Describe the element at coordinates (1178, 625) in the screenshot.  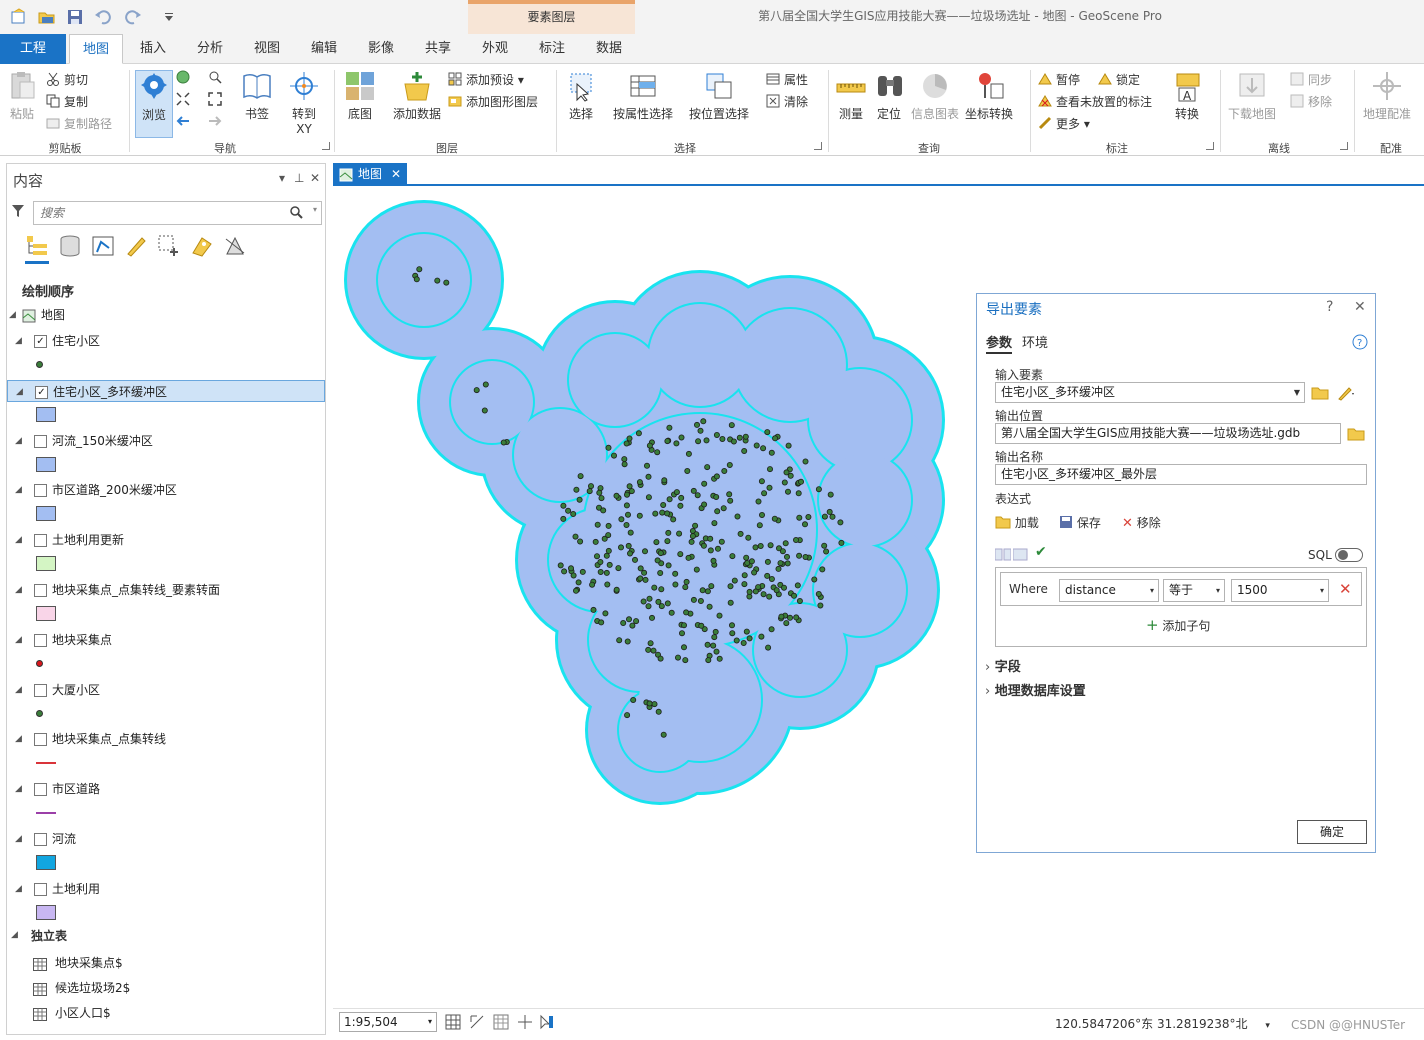
I see `add-clause-button: + 添加子句` at that location.